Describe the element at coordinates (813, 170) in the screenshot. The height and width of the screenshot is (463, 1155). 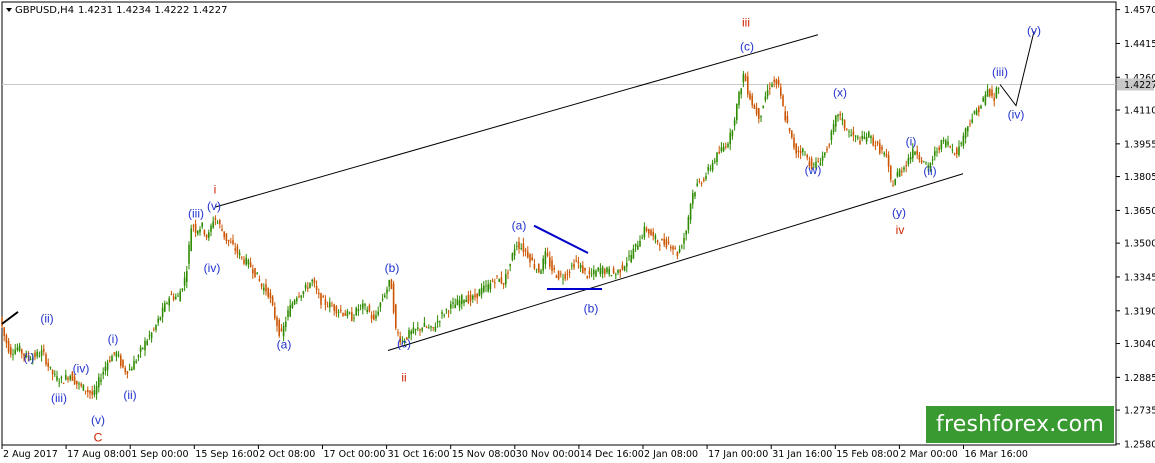
I see `wave-label: (w)` at that location.